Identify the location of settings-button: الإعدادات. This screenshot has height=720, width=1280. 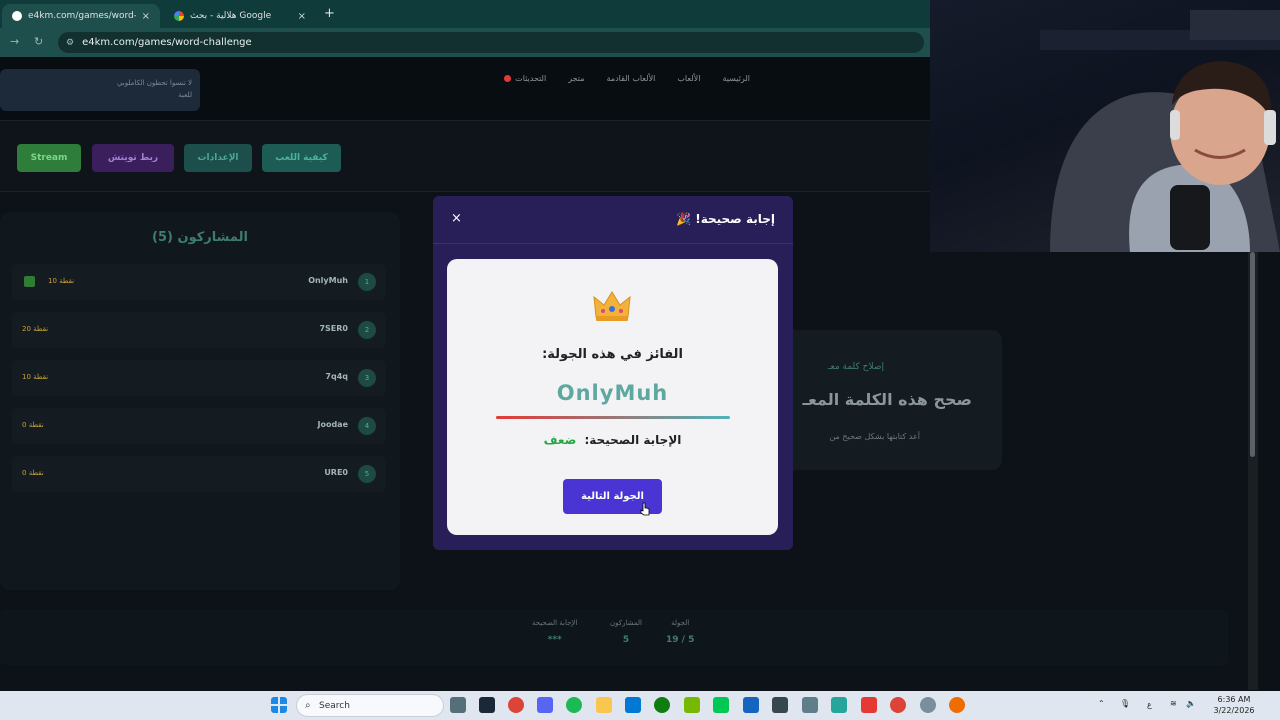
(218, 158).